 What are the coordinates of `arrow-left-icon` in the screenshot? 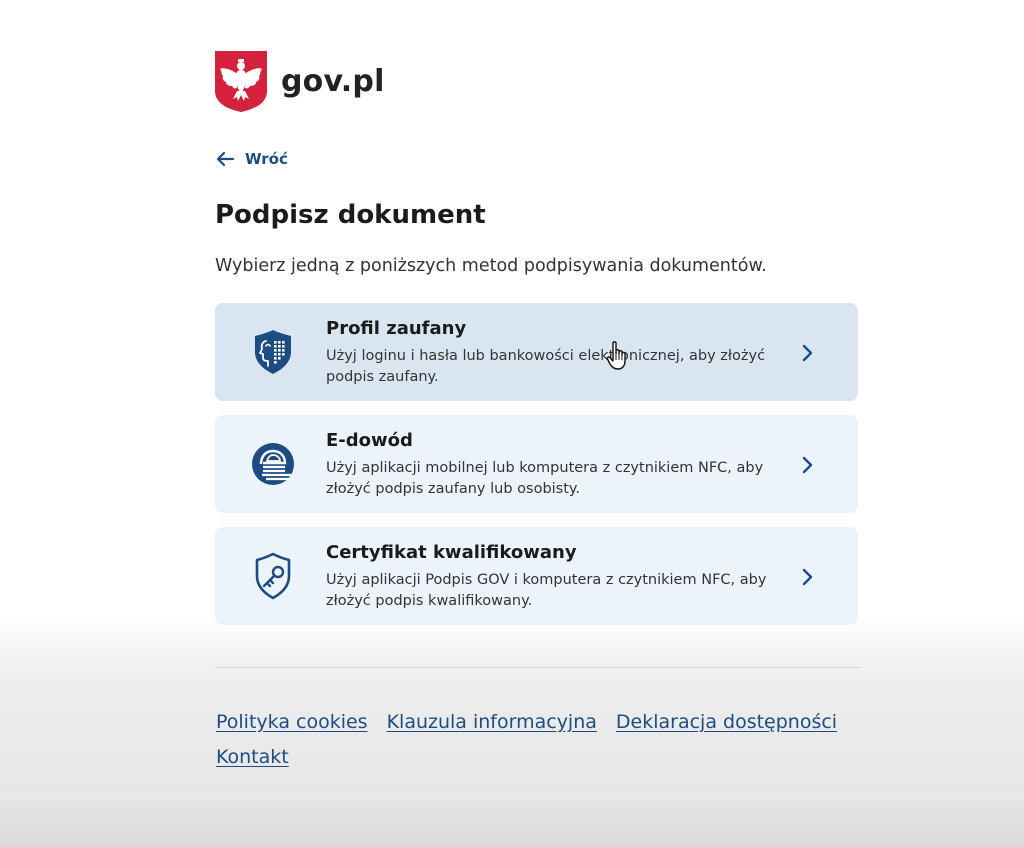 It's located at (225, 159).